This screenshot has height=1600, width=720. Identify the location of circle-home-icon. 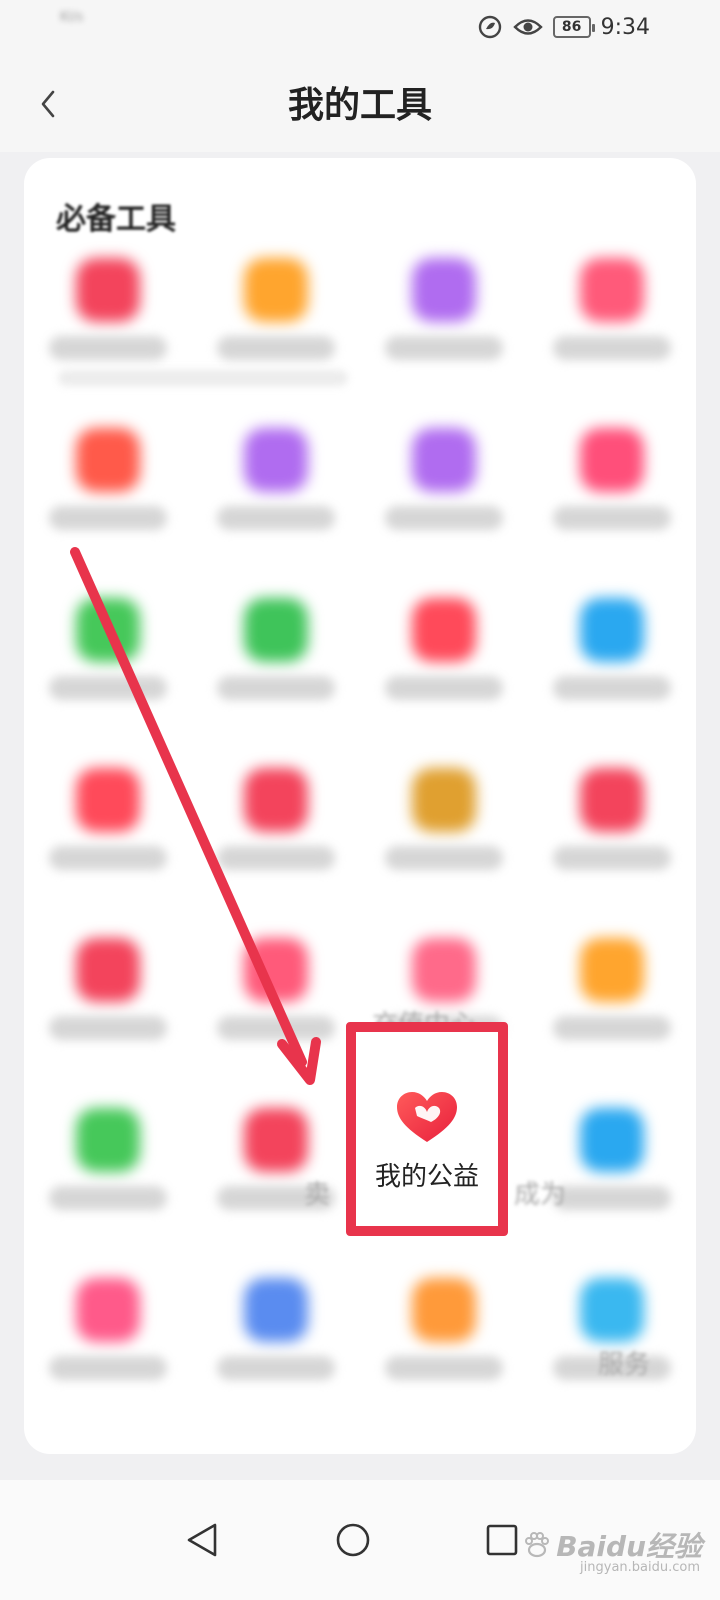
(353, 1540).